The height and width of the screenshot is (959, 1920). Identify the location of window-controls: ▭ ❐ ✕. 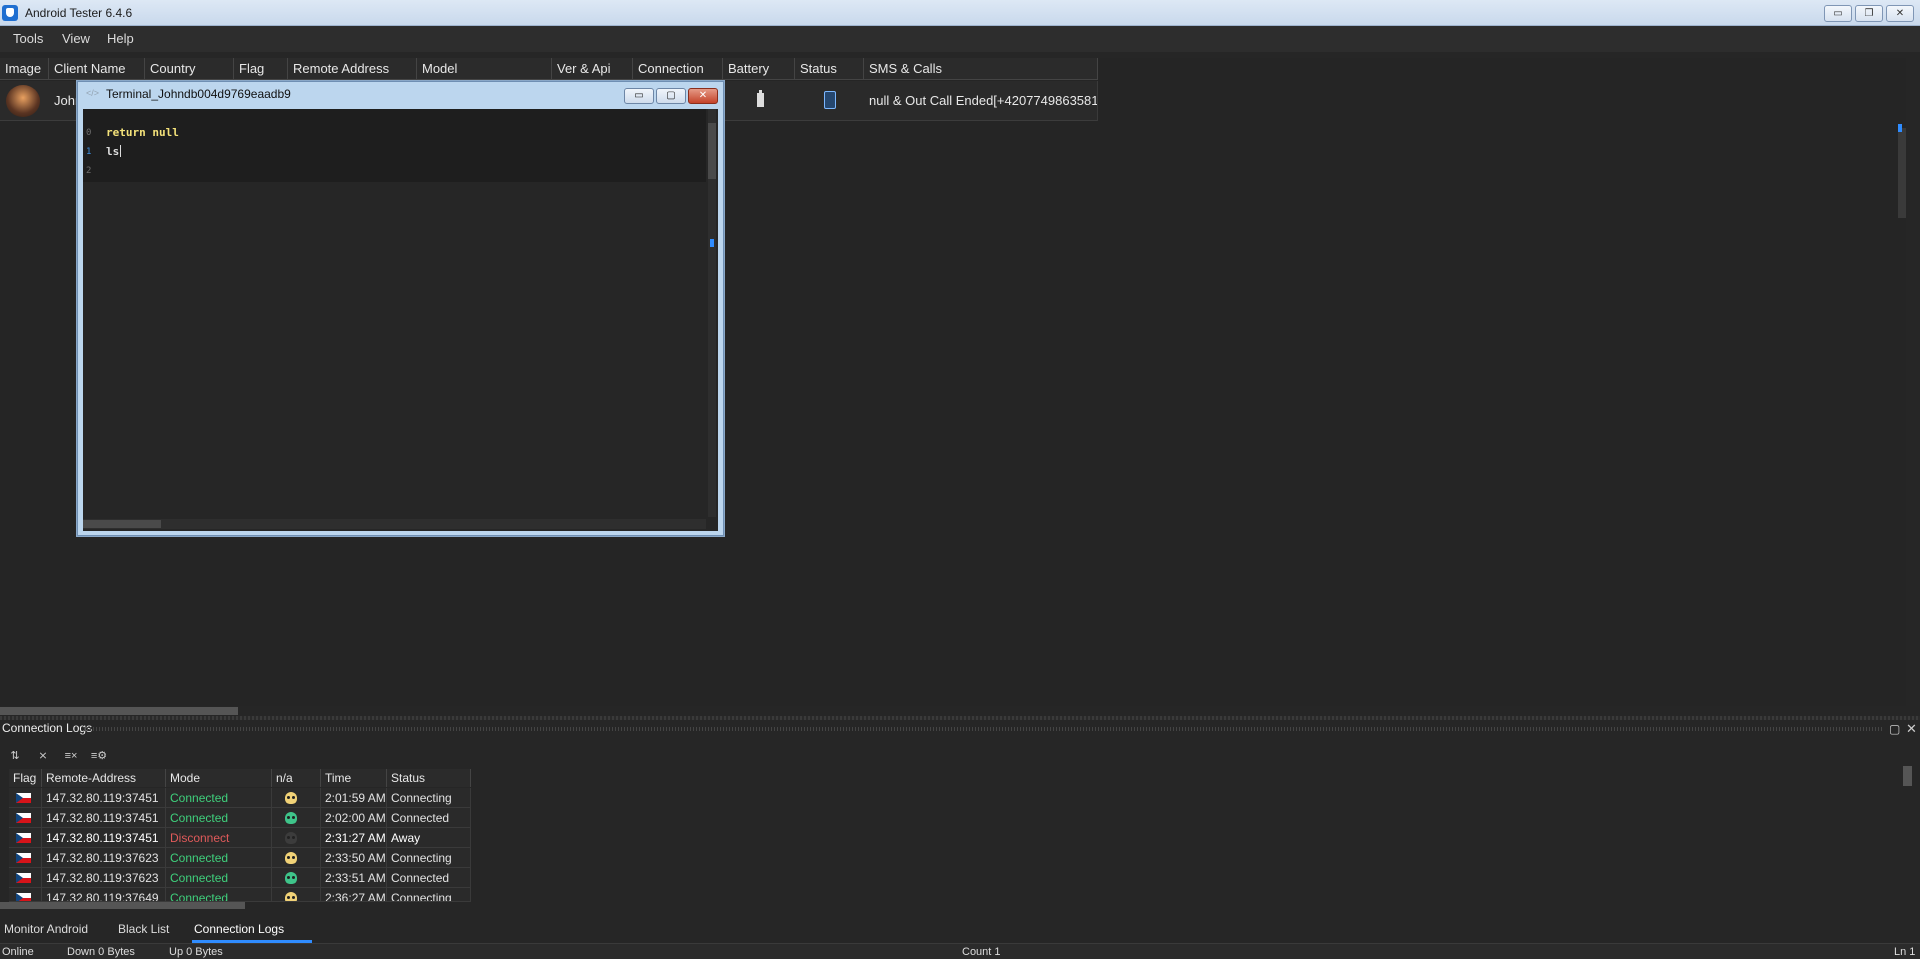
(1869, 13).